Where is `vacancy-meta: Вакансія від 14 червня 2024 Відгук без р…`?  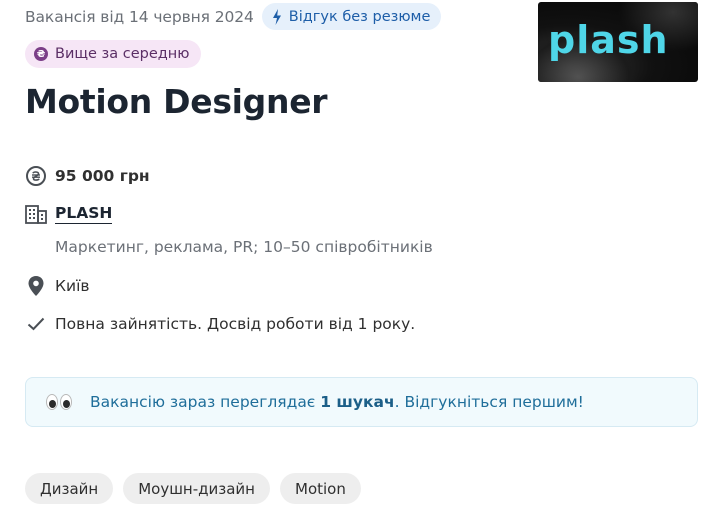
vacancy-meta: Вакансія від 14 червня 2024 Відгук без р… is located at coordinates (233, 16).